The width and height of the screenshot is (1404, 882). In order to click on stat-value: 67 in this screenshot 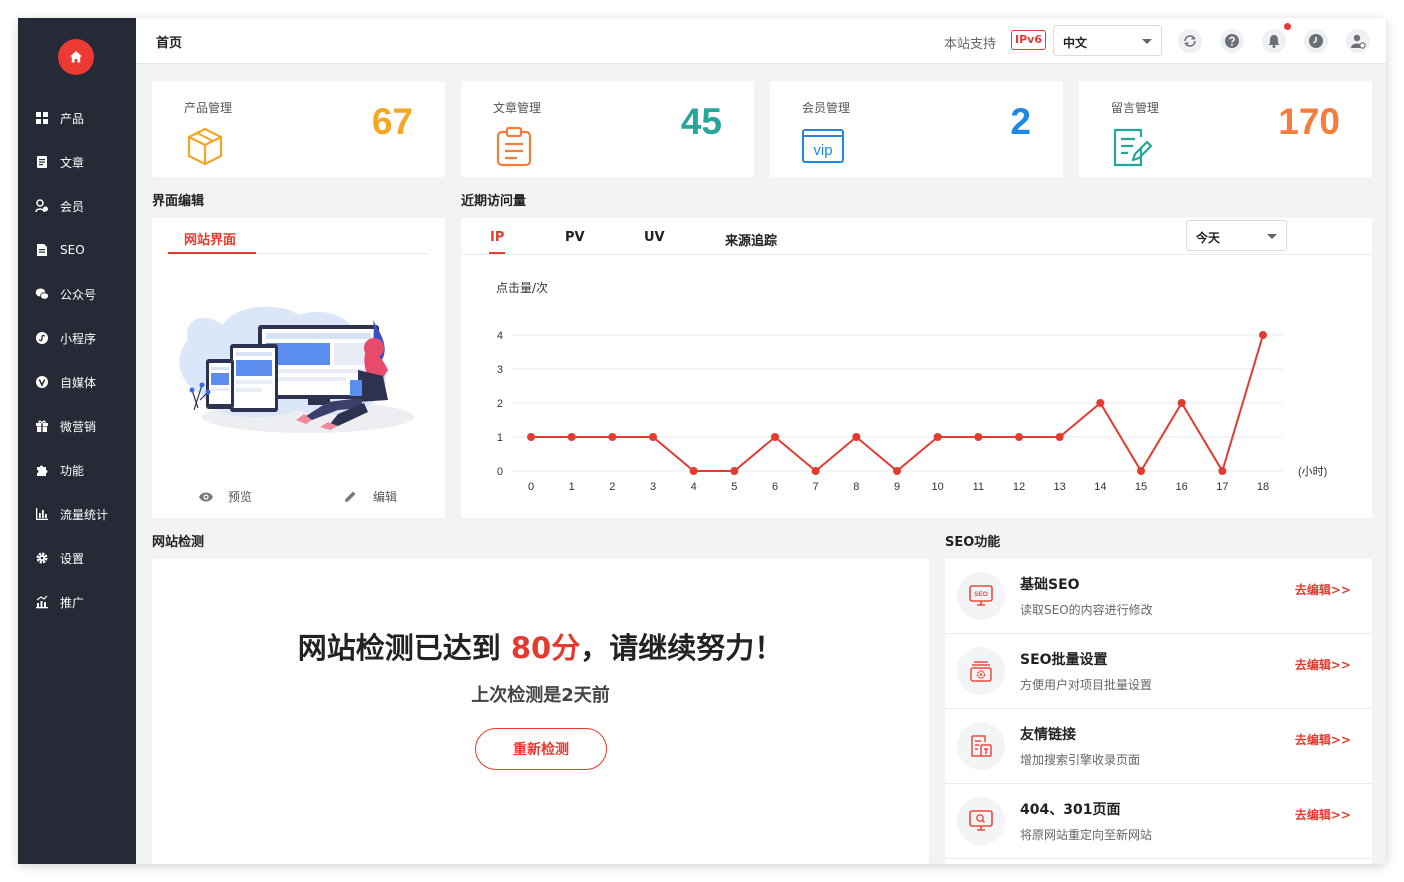, I will do `click(392, 121)`.